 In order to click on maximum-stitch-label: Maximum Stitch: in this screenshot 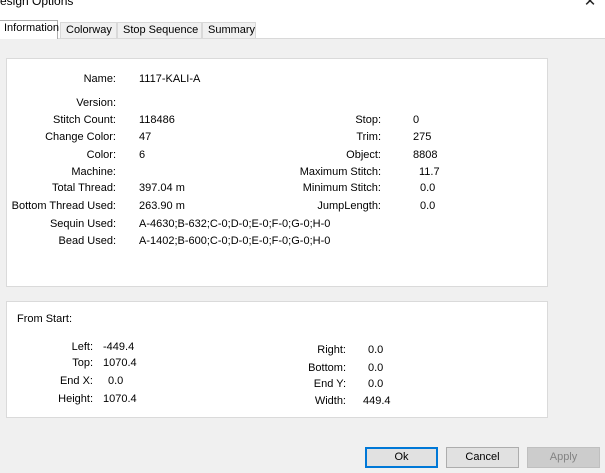, I will do `click(340, 172)`.